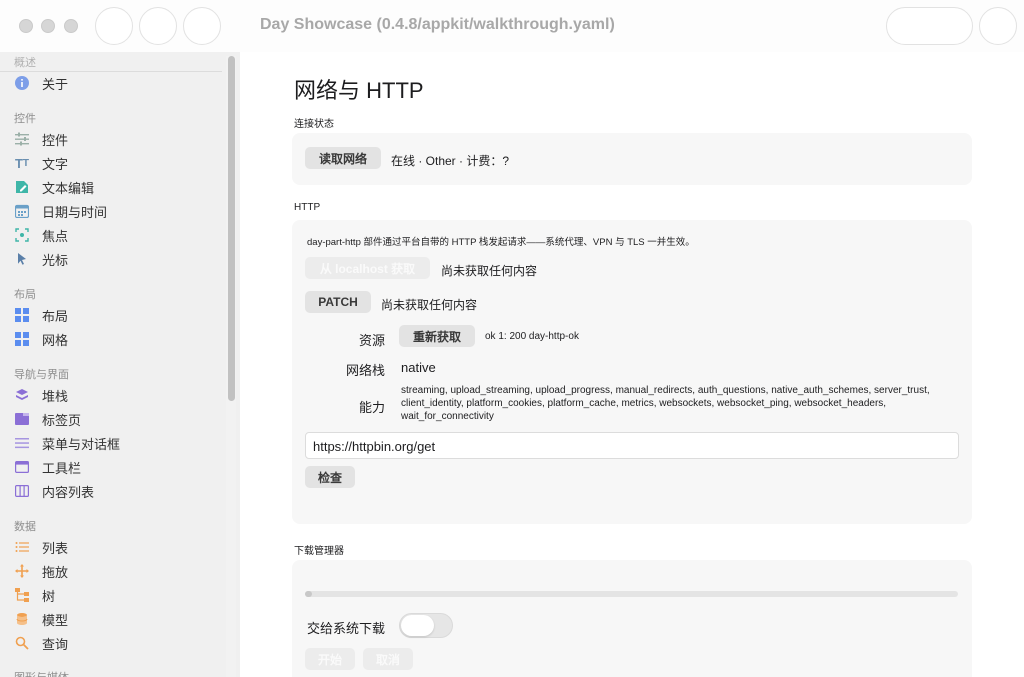  I want to click on sidebar-item-label: 标签页, so click(62, 420).